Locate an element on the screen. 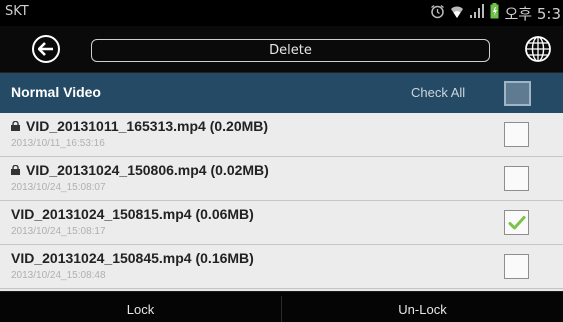  check-all-checkbox is located at coordinates (517, 93).